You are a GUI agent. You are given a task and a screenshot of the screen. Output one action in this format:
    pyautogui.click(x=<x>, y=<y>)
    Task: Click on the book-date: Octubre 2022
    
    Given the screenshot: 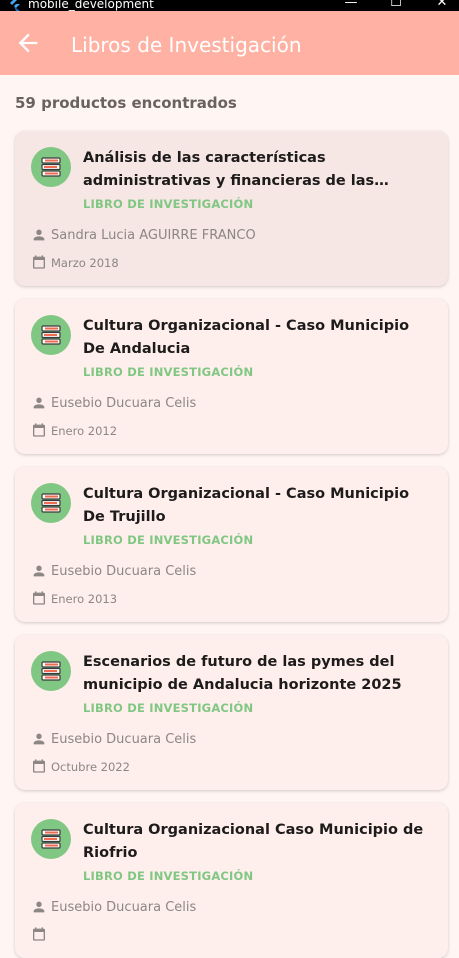 What is the action you would take?
    pyautogui.click(x=90, y=767)
    